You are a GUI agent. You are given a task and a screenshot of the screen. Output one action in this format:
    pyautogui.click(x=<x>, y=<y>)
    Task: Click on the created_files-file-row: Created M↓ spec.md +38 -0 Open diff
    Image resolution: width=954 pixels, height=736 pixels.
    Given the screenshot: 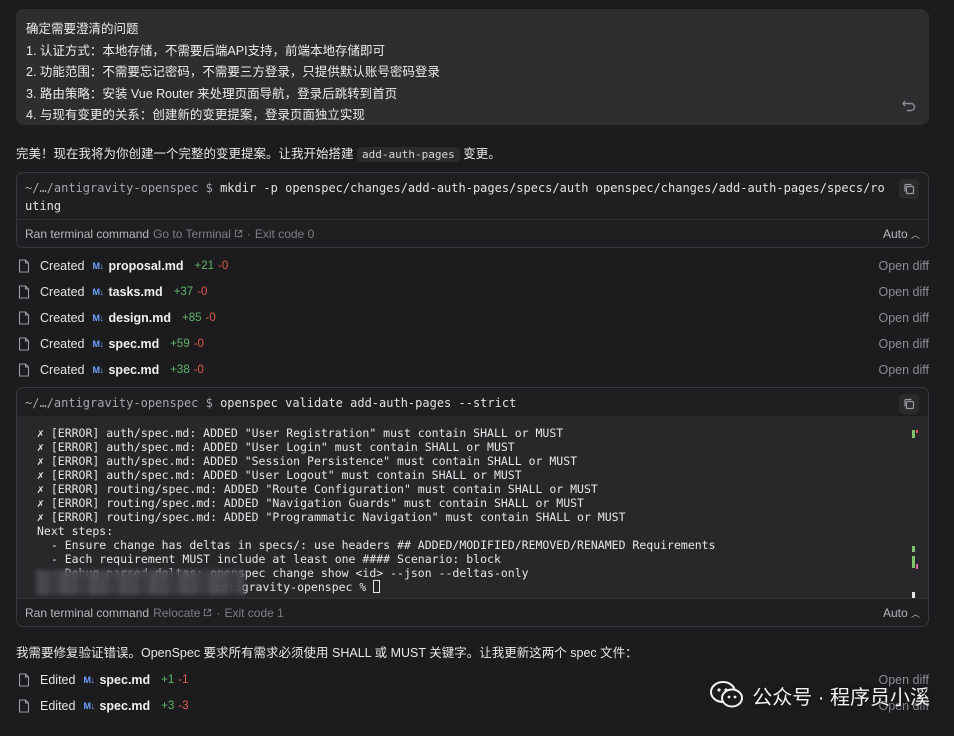 What is the action you would take?
    pyautogui.click(x=472, y=370)
    